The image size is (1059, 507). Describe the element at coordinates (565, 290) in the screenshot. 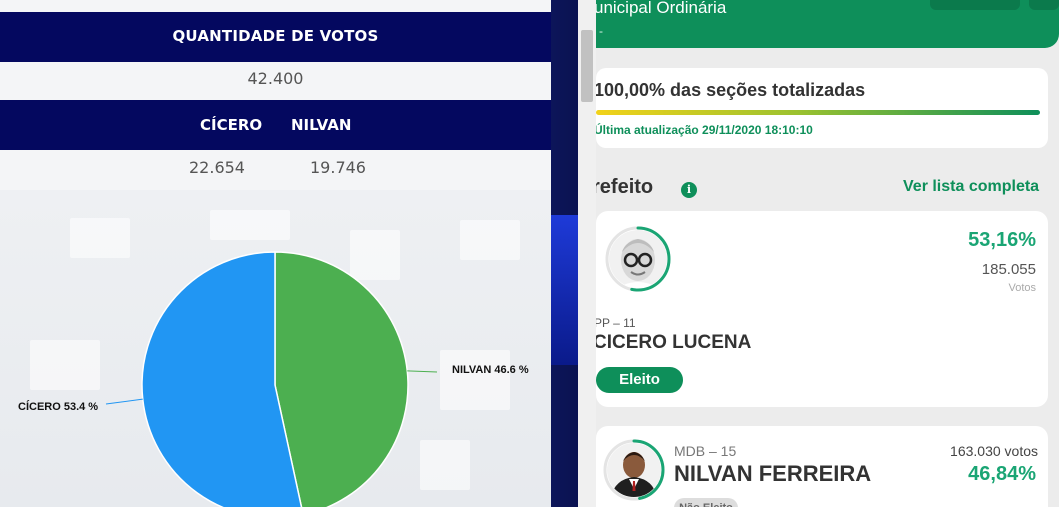

I see `background-decoration` at that location.